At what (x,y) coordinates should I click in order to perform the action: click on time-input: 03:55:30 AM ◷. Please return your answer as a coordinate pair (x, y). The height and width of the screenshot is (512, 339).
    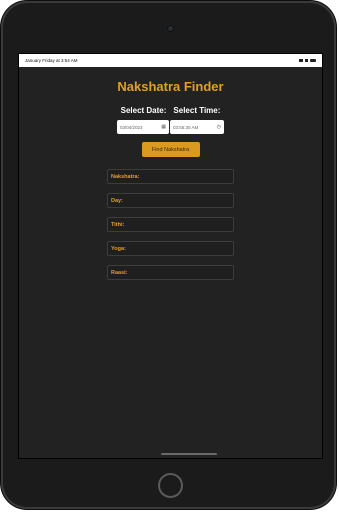
    Looking at the image, I should click on (197, 127).